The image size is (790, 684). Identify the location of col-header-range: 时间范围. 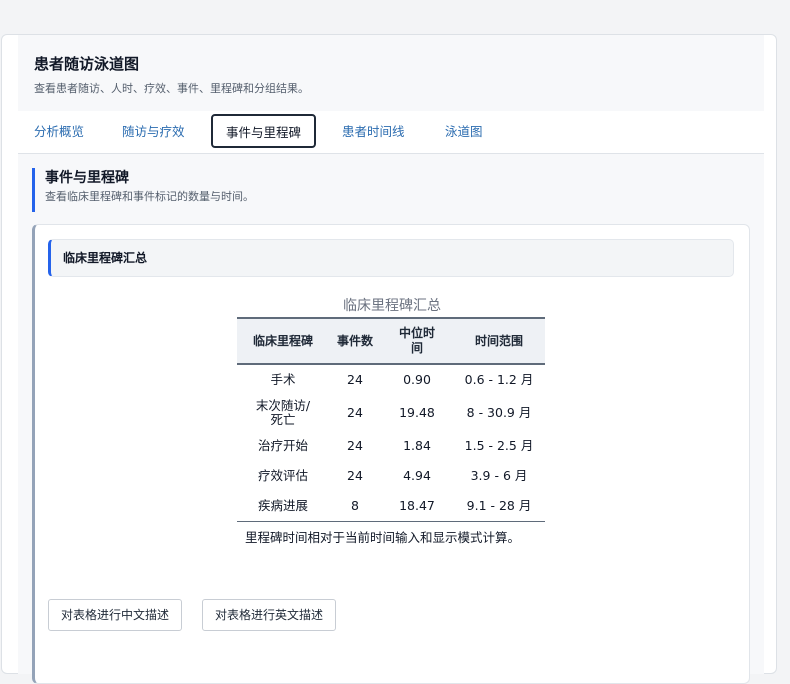
(499, 341).